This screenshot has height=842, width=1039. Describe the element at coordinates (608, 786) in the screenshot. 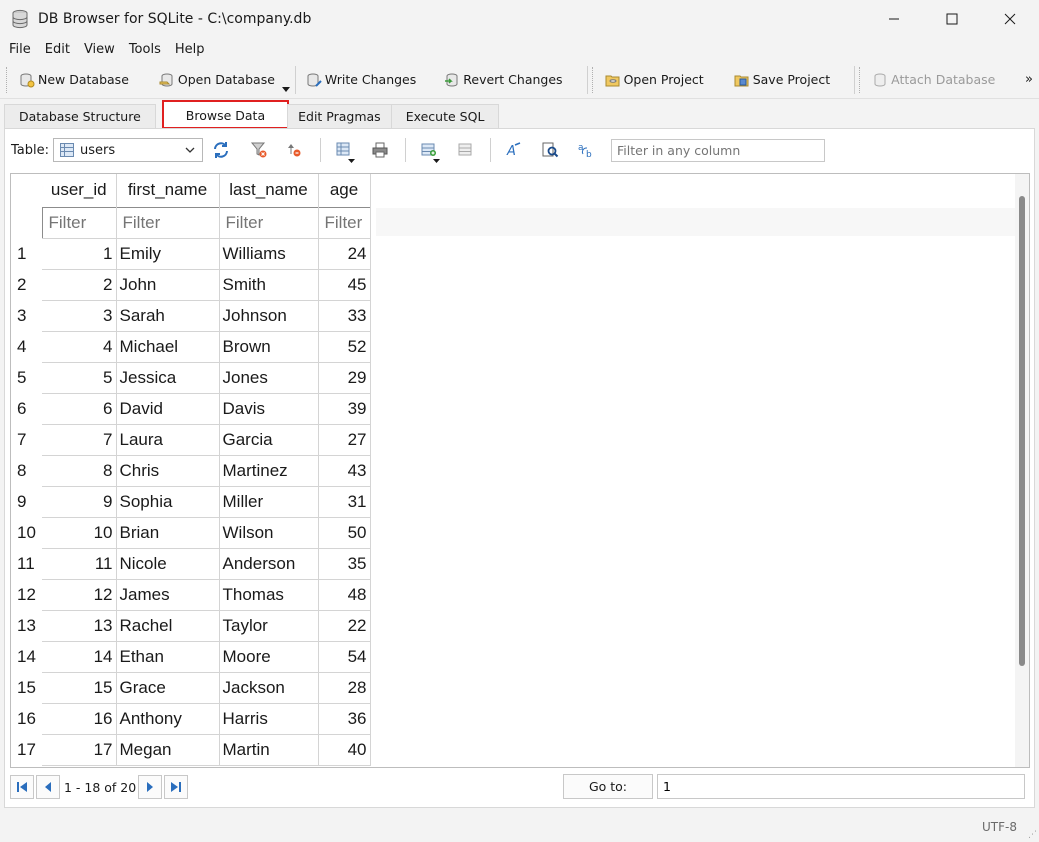

I see `goto-button: Go to:` at that location.